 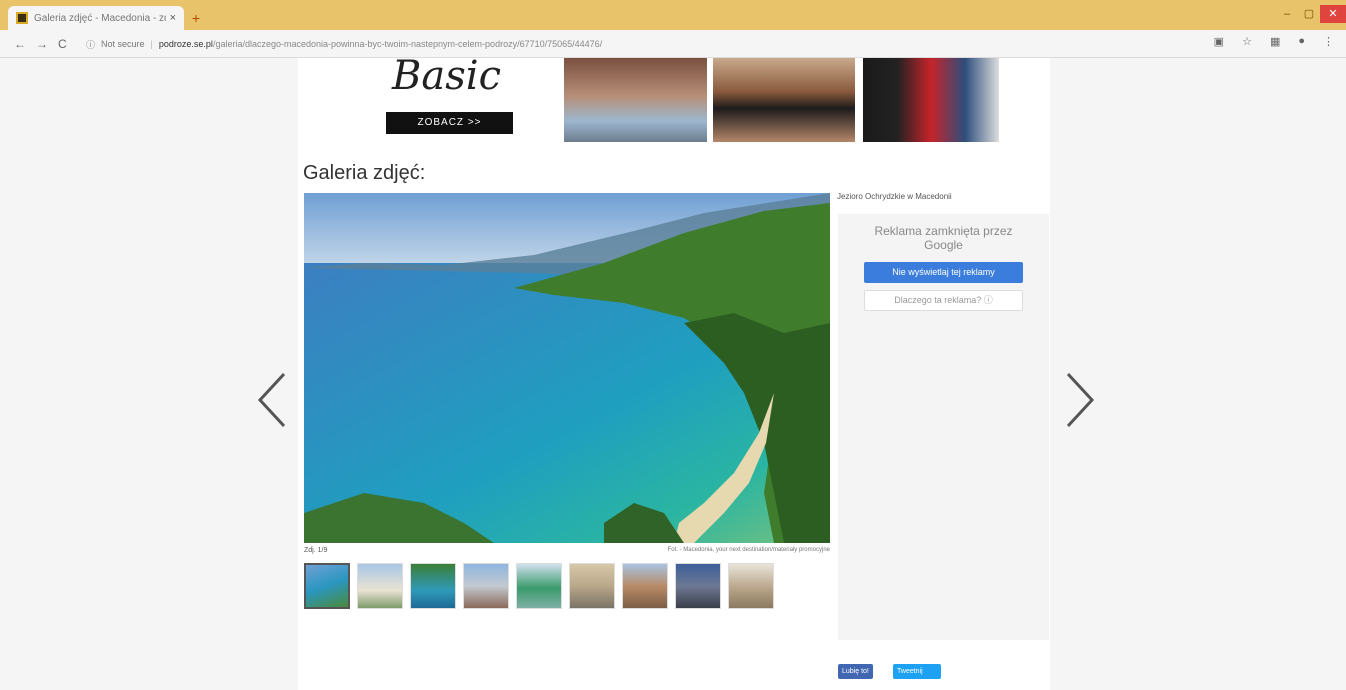 What do you see at coordinates (943, 245) in the screenshot?
I see `ad-provider-label: Google` at bounding box center [943, 245].